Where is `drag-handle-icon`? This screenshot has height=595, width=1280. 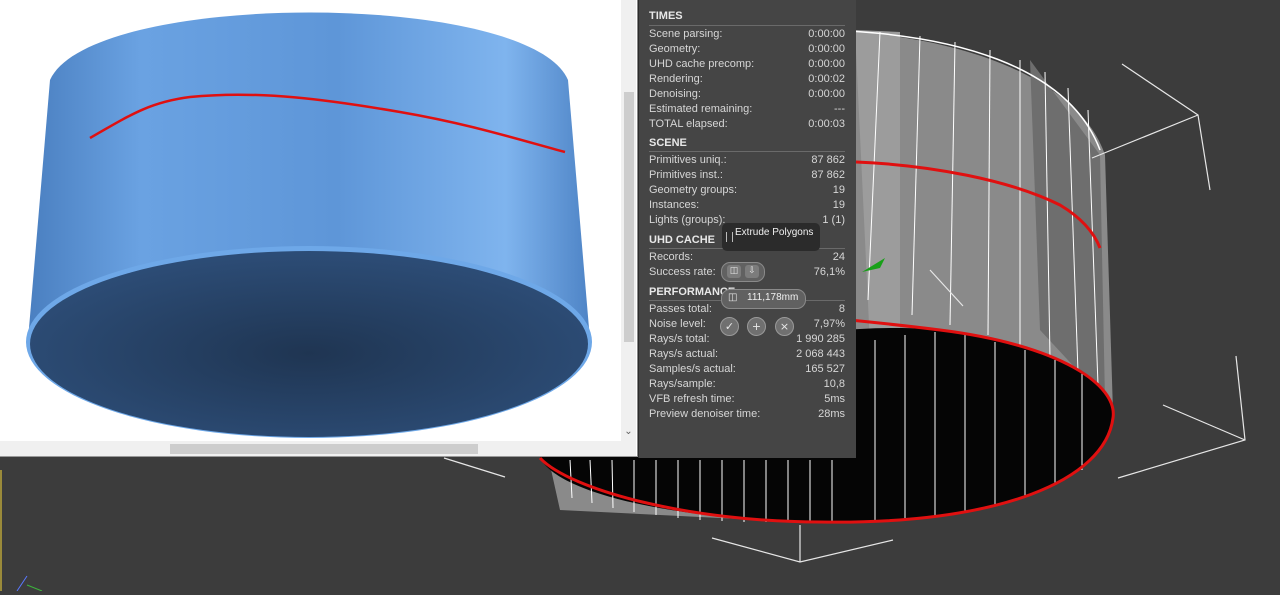 drag-handle-icon is located at coordinates (729, 237).